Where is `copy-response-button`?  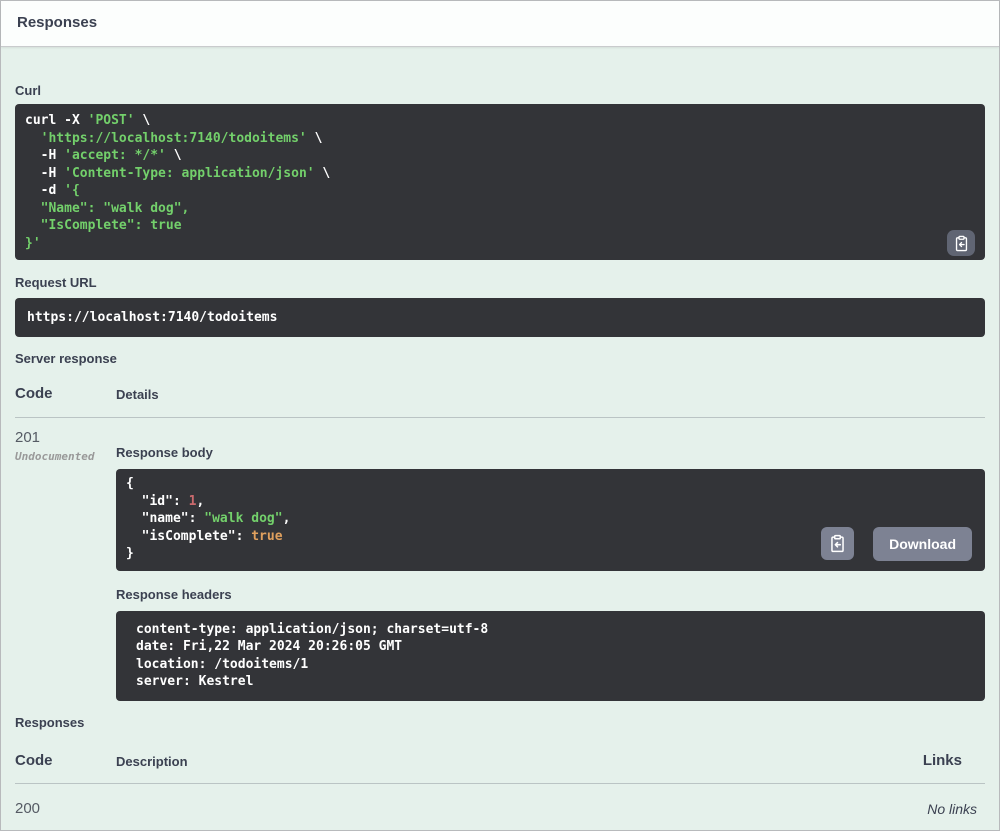 copy-response-button is located at coordinates (838, 543).